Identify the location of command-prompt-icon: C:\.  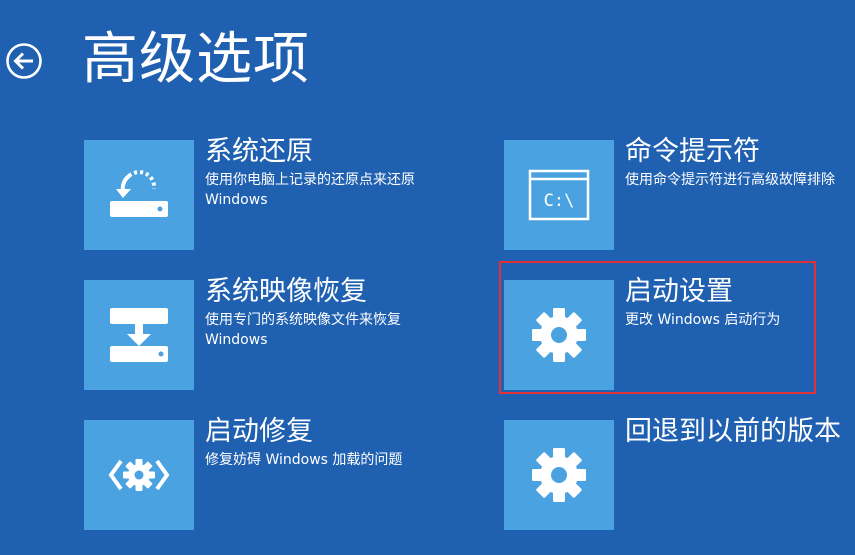
(559, 195).